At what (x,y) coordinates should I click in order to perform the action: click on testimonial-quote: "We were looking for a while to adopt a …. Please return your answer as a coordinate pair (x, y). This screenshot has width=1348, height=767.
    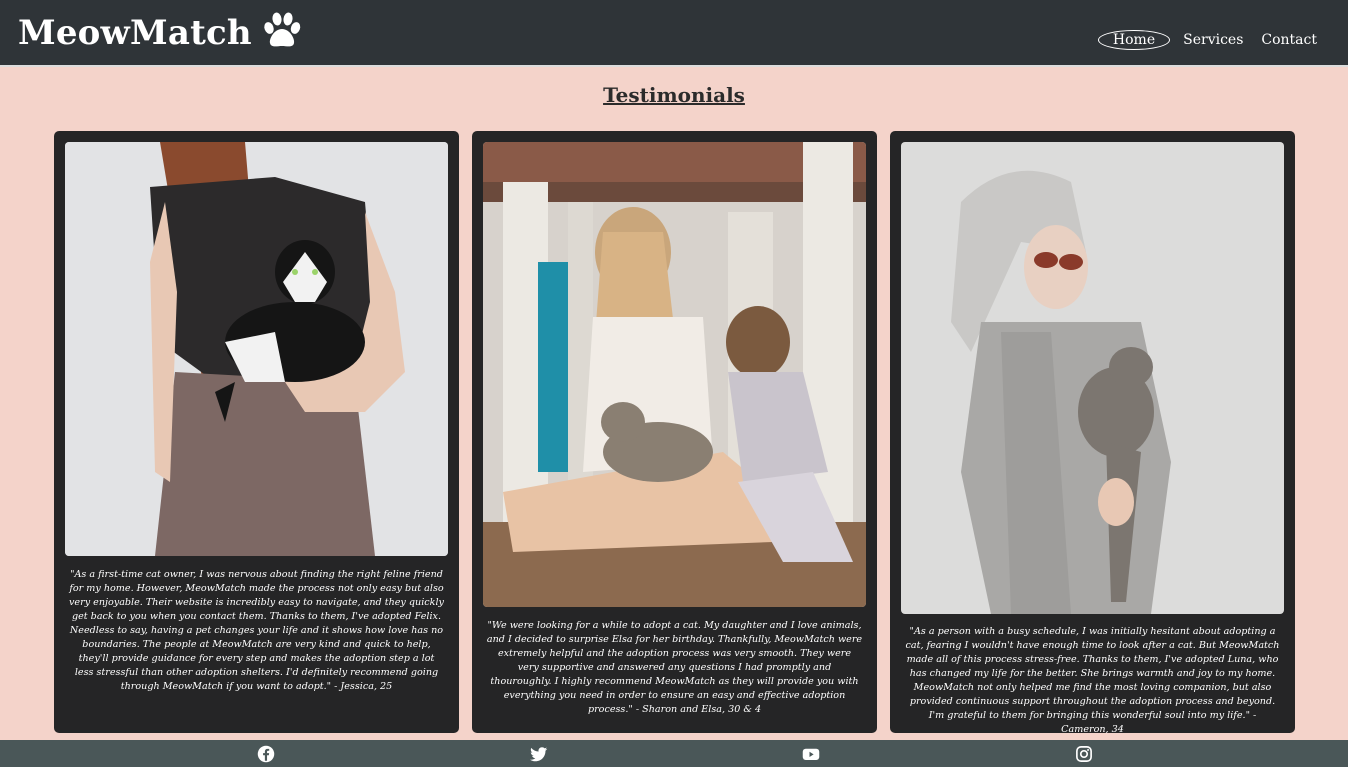
    Looking at the image, I should click on (674, 667).